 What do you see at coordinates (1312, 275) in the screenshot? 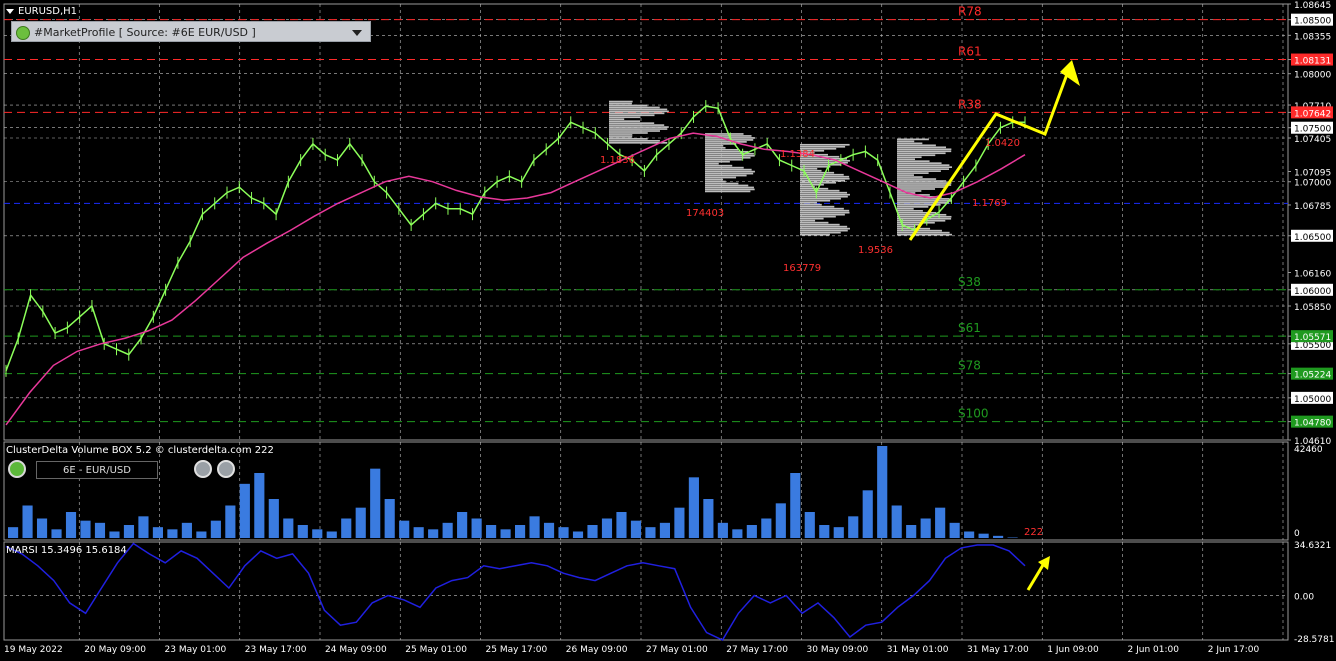
I see `price-axis-label: 1.06160` at bounding box center [1312, 275].